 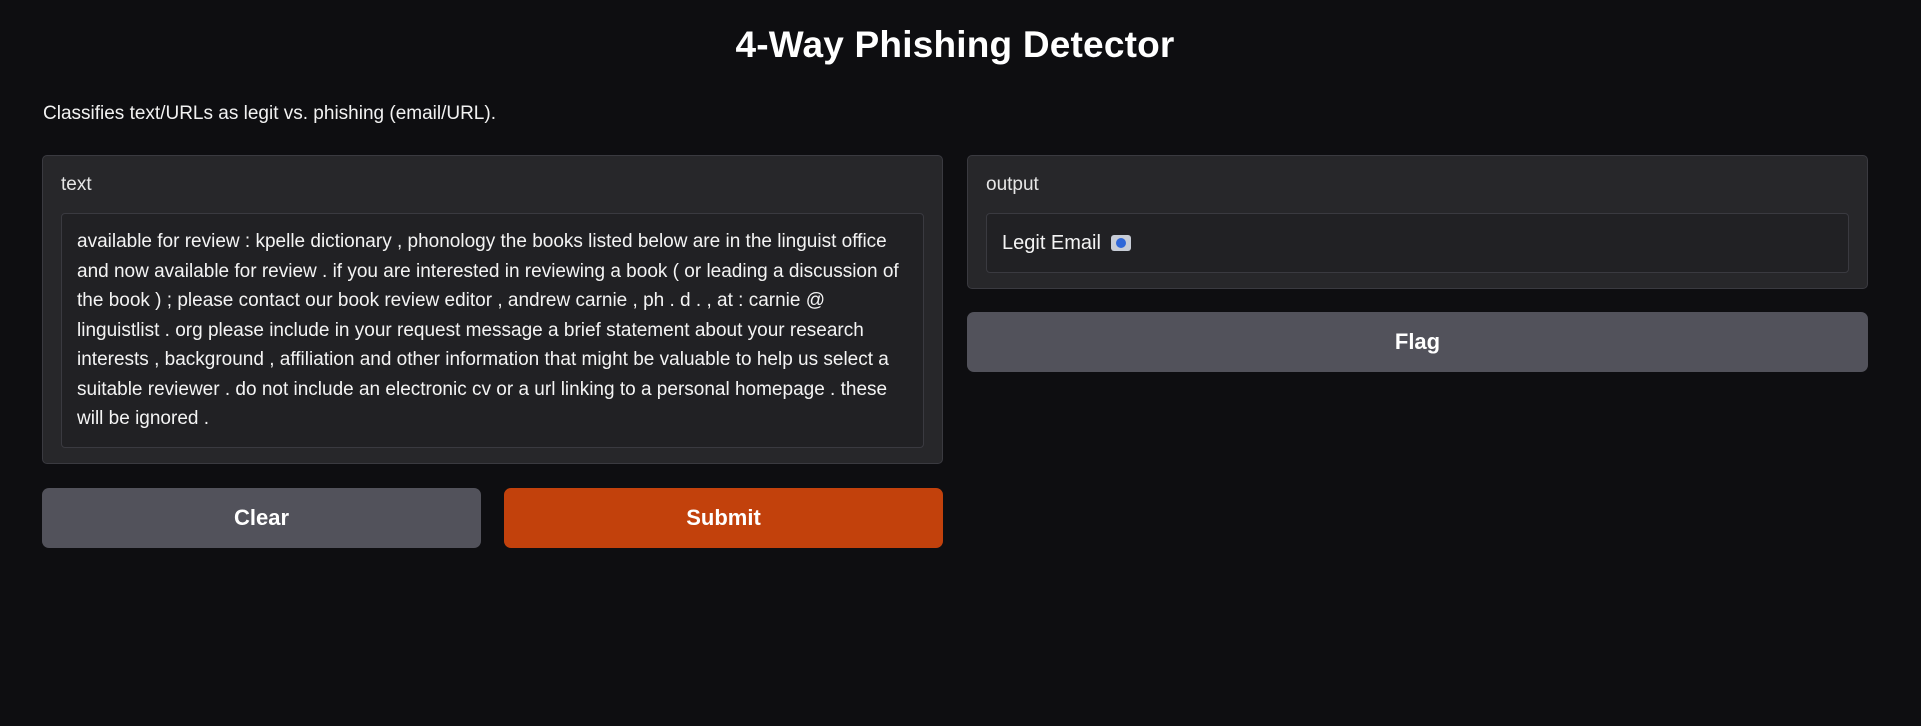 I want to click on page-title: 4-Way Phishing Detector, so click(x=955, y=44).